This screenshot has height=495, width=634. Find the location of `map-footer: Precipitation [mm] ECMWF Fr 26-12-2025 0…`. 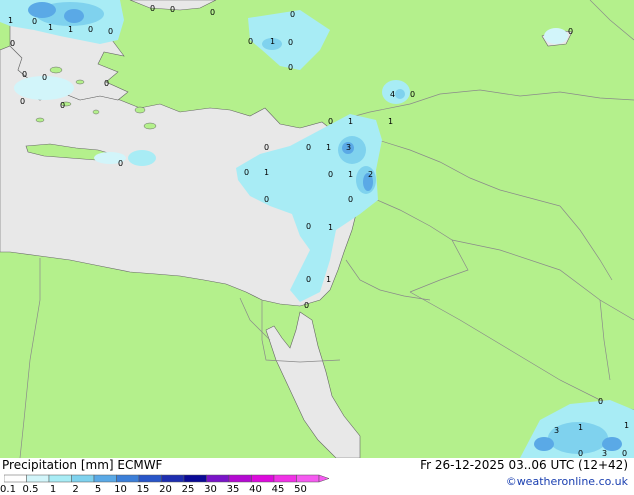

map-footer: Precipitation [mm] ECMWF Fr 26-12-2025 0… is located at coordinates (317, 476).